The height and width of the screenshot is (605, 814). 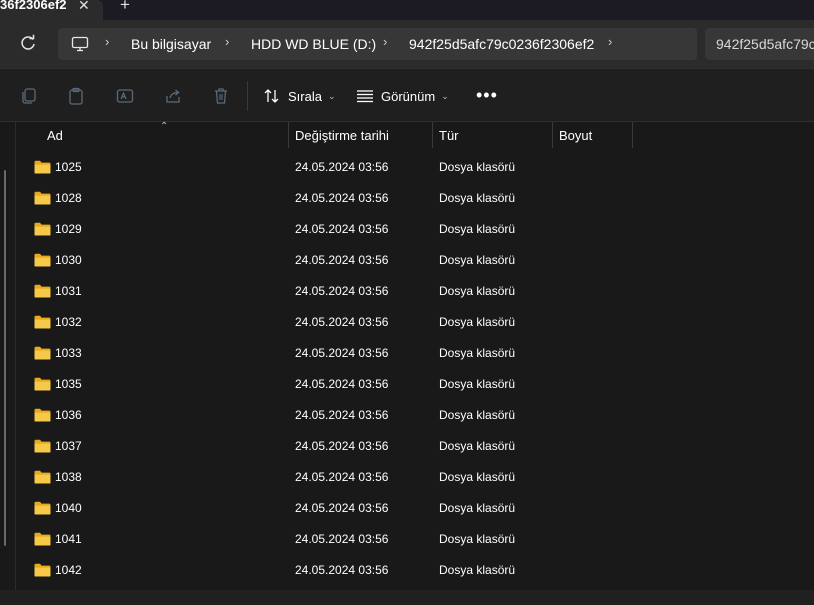 I want to click on table-row: 1037 24.05.2024 03:56 Dosya klasörü, so click(x=415, y=446).